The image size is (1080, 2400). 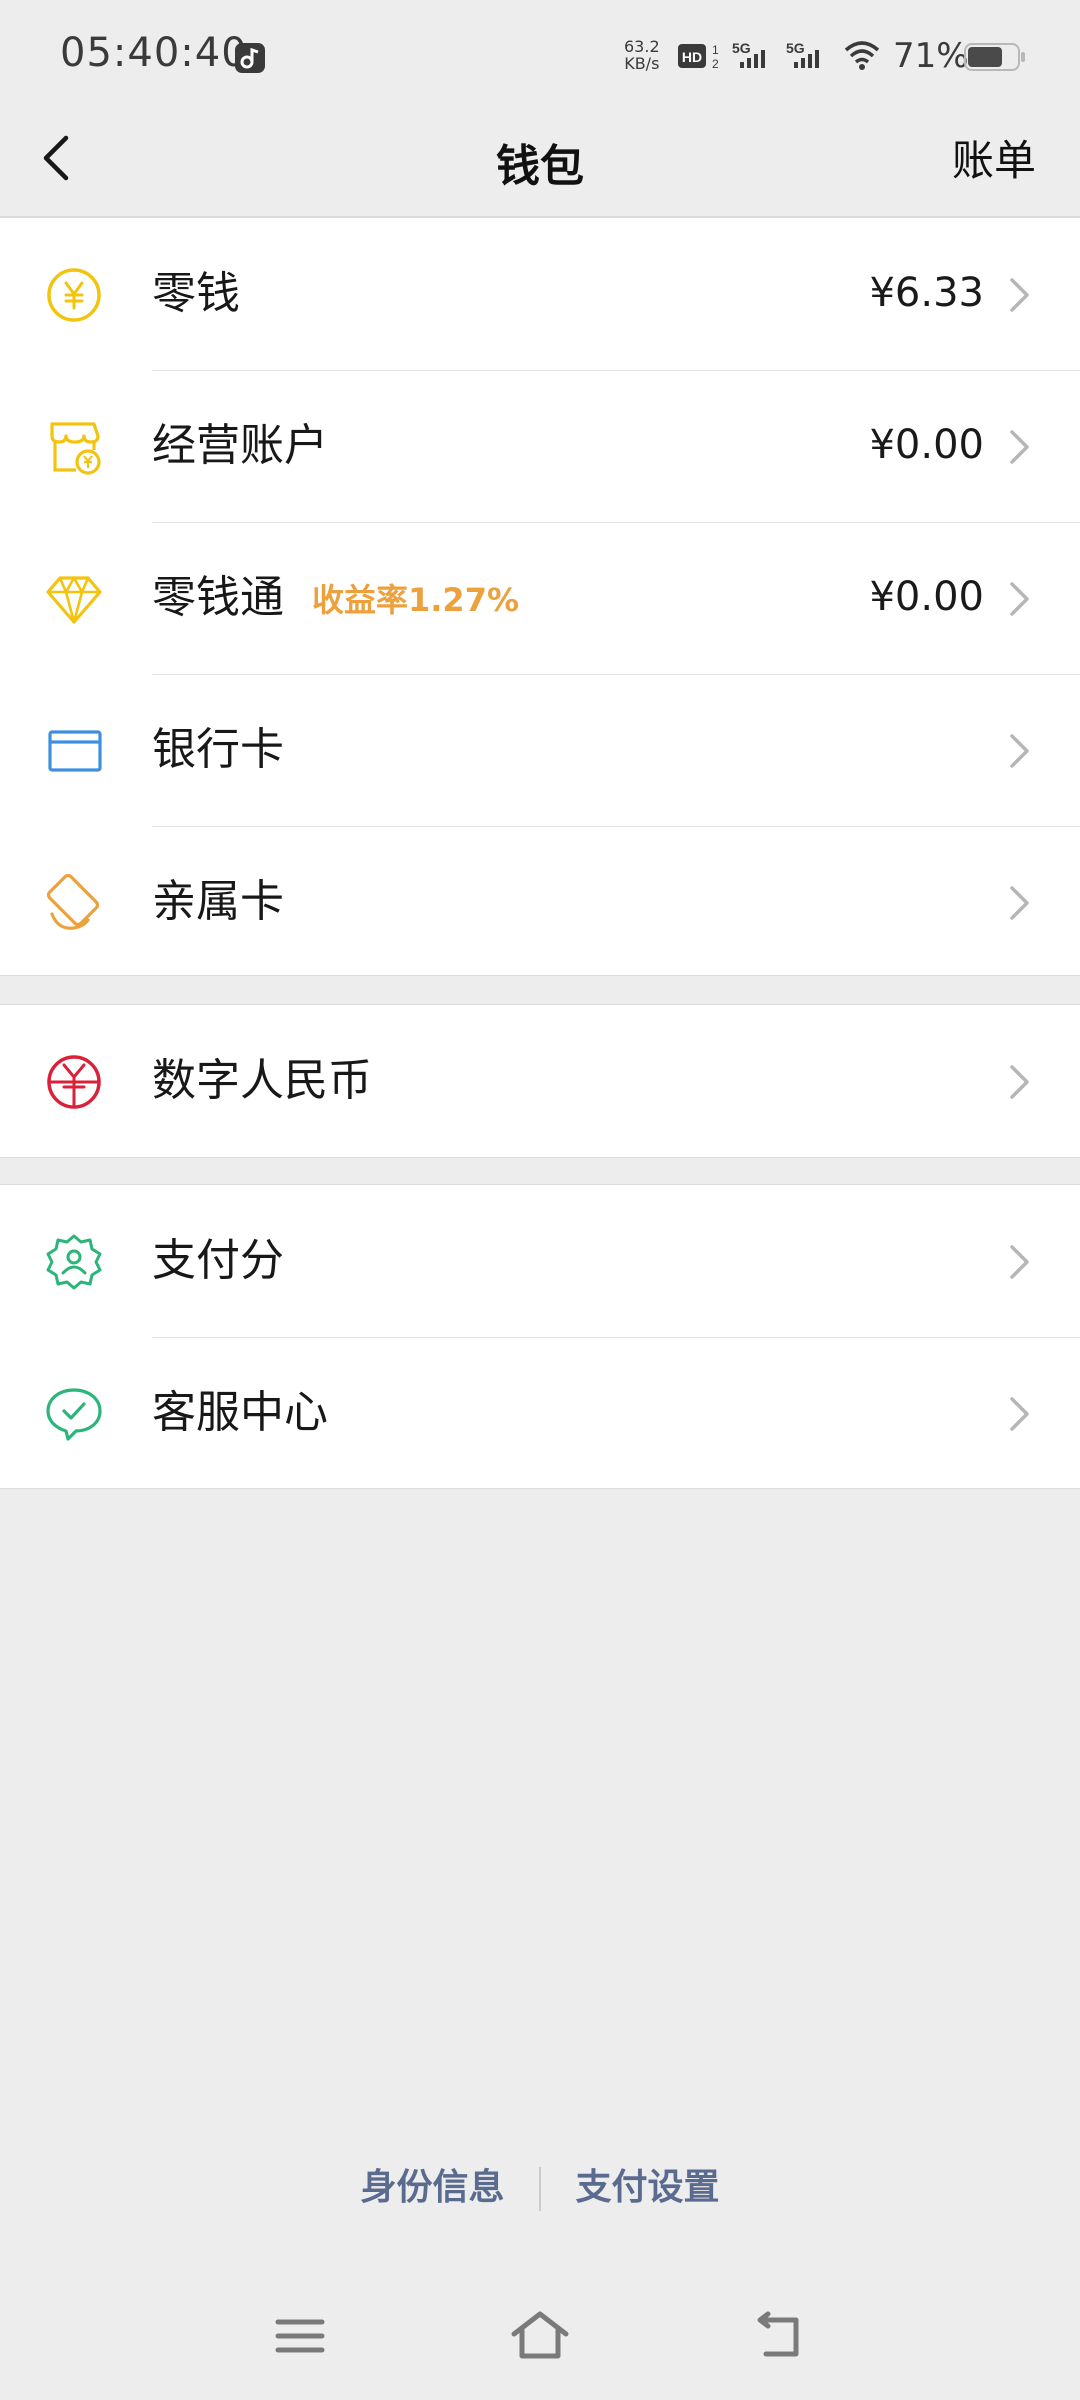 I want to click on yuan-coin-icon, so click(x=74, y=295).